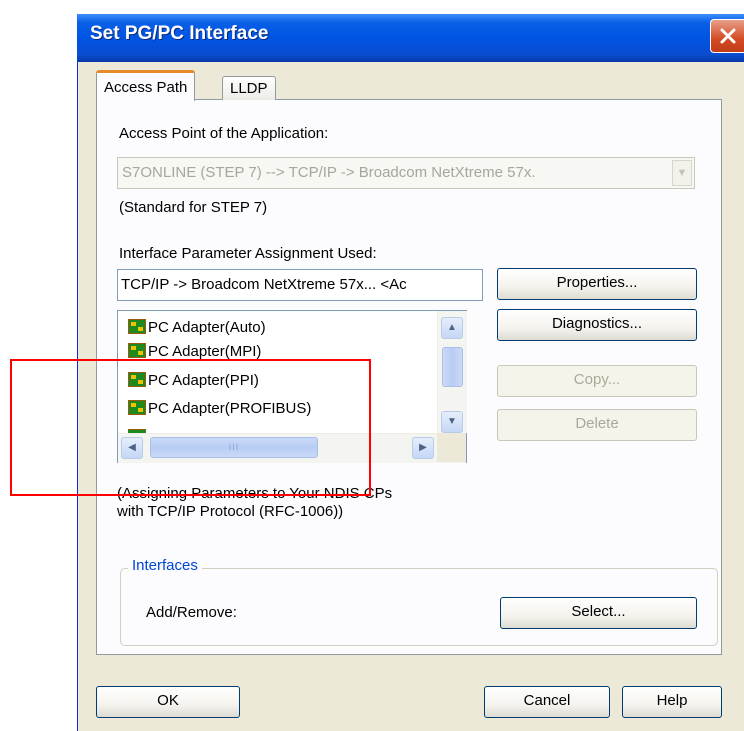 Image resolution: width=744 pixels, height=731 pixels. Describe the element at coordinates (207, 327) in the screenshot. I see `list-item-label: PC Adapter(Auto)` at that location.